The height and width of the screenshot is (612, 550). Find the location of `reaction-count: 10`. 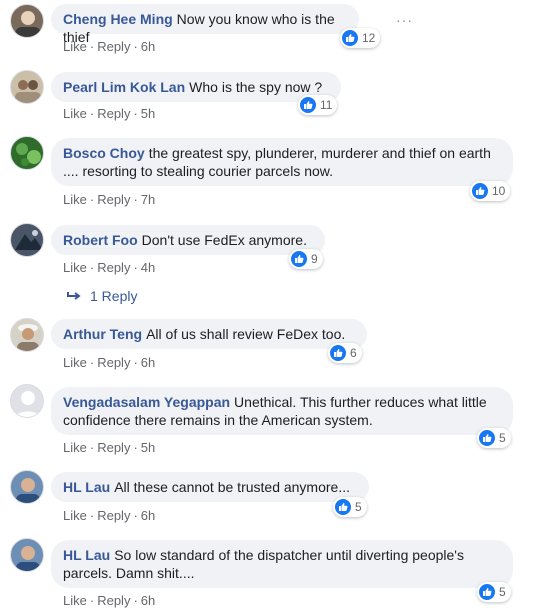

reaction-count: 10 is located at coordinates (490, 191).